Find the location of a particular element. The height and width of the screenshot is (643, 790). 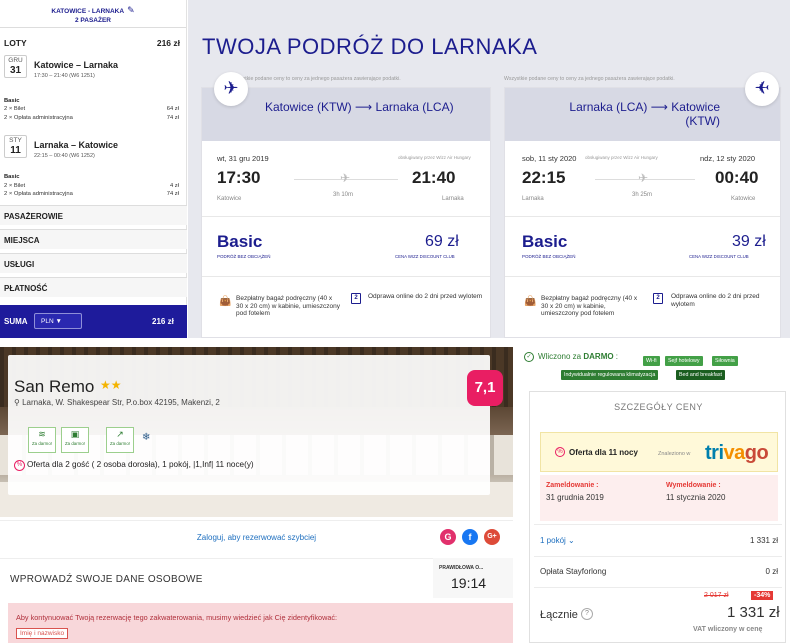

amenity-label: Za darmo! is located at coordinates (74, 443).